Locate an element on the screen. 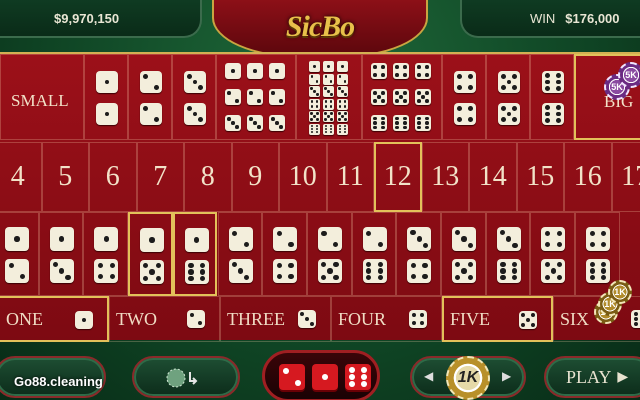  total-bet-7: 7 is located at coordinates (160, 177).